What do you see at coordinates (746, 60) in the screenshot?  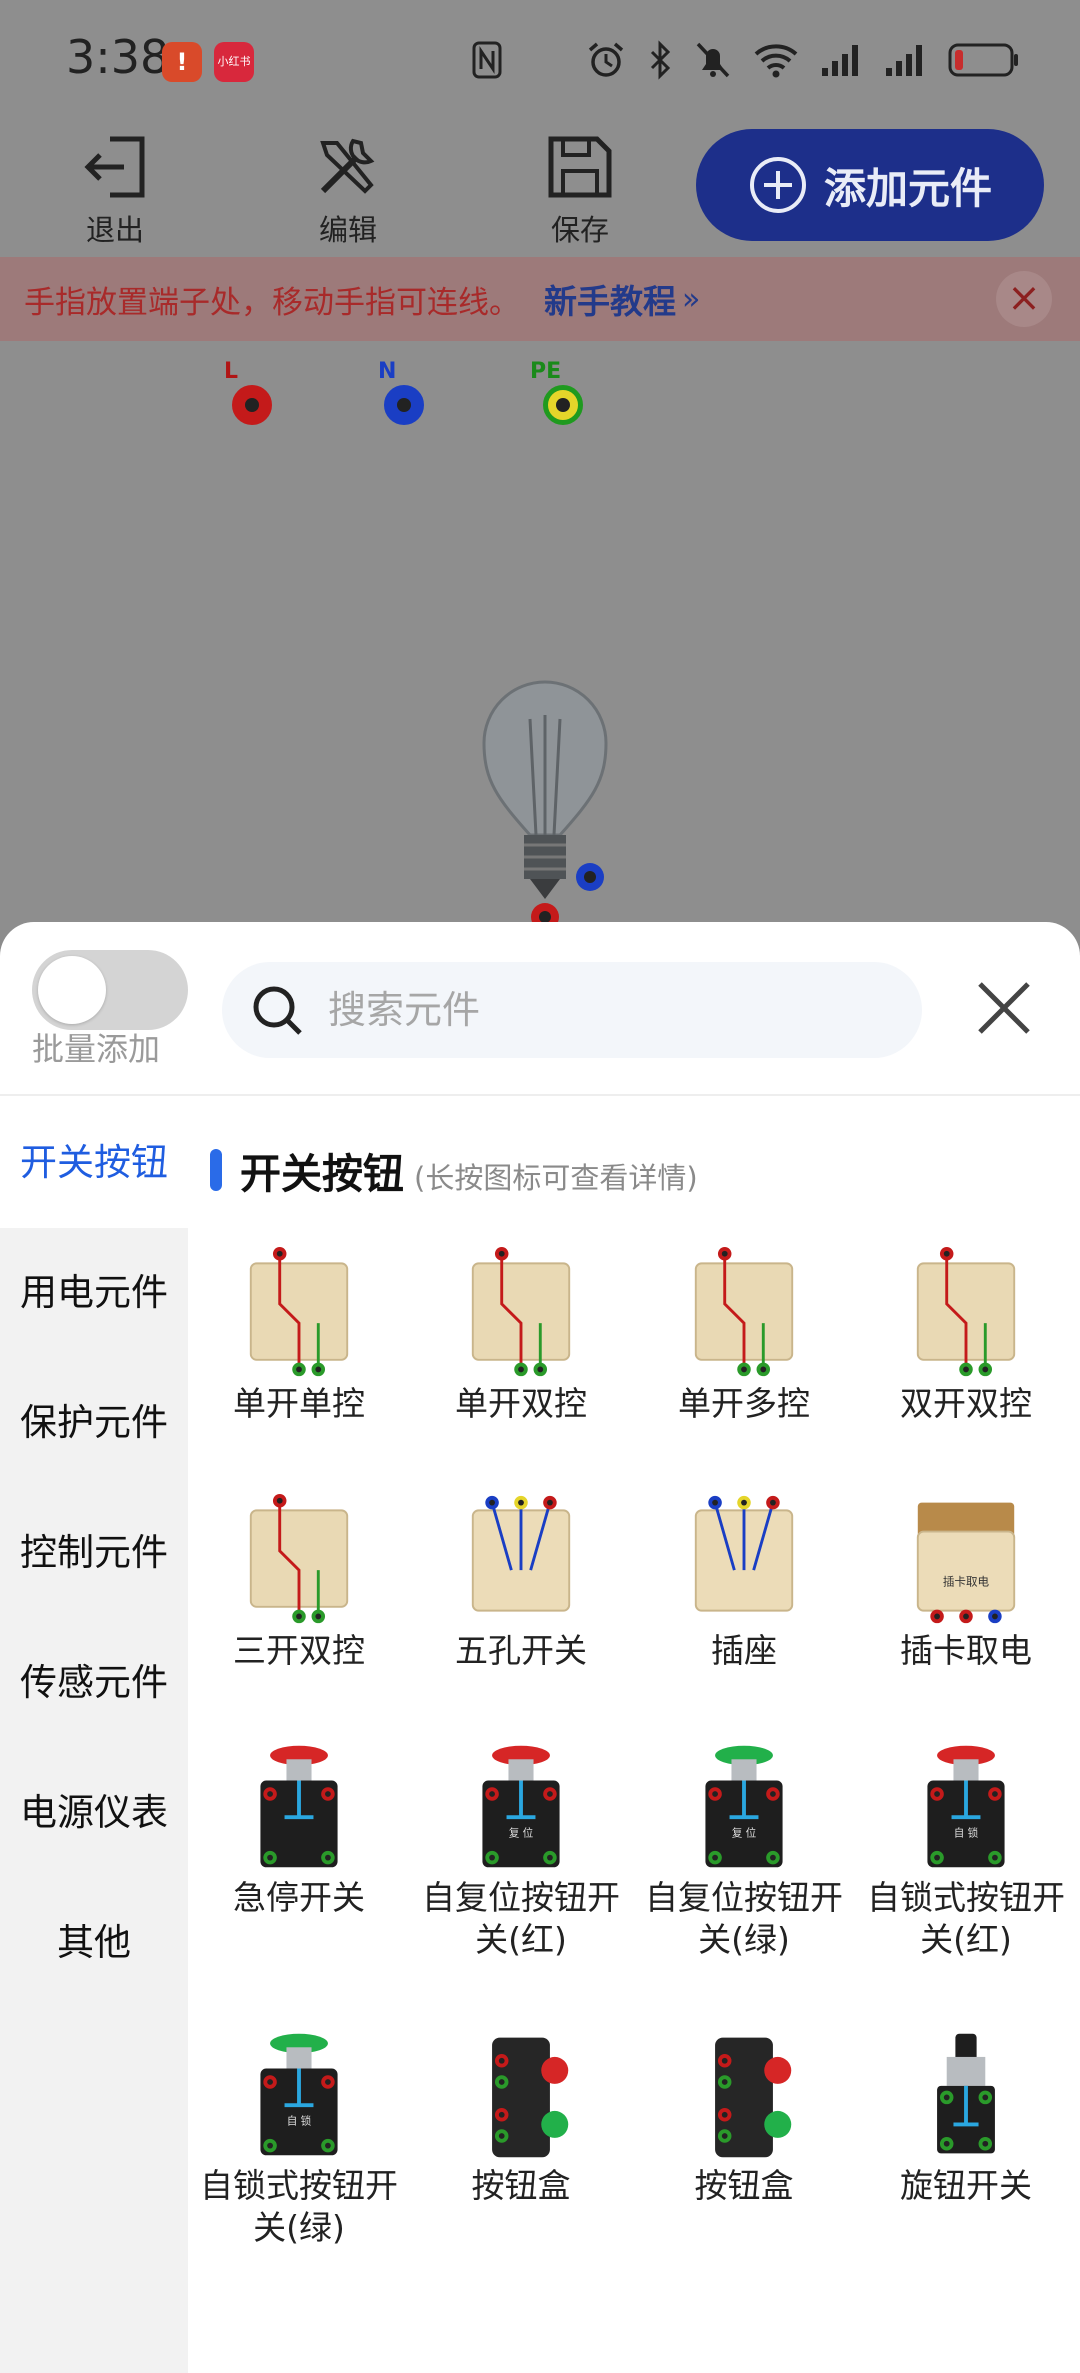 I see `status-icons` at bounding box center [746, 60].